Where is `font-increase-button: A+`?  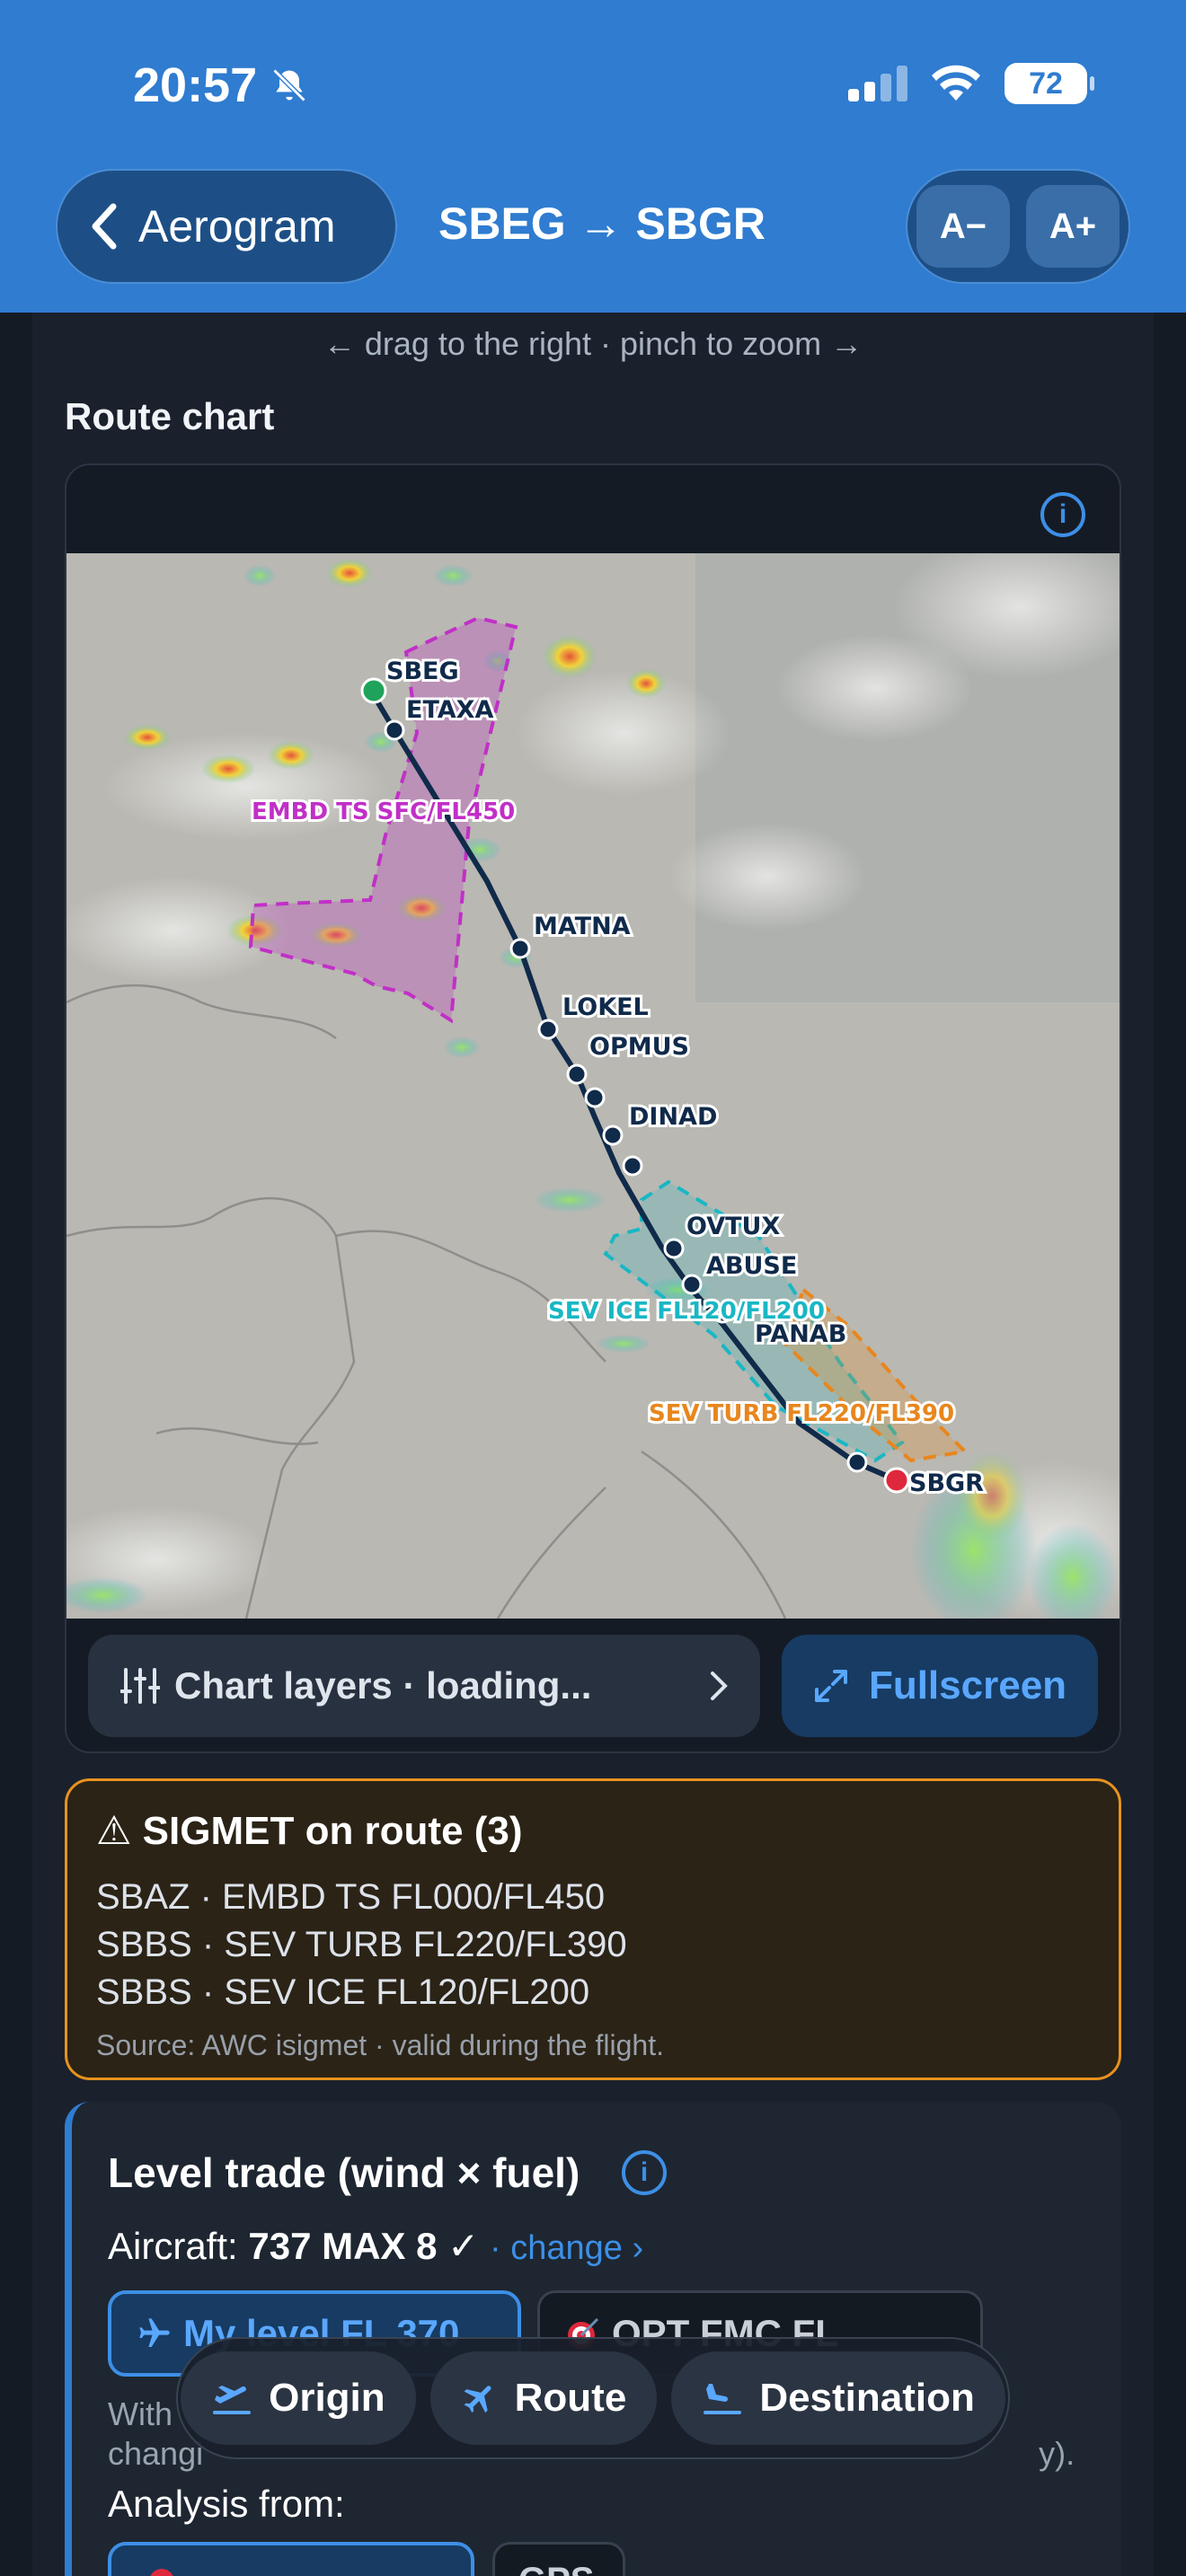 font-increase-button: A+ is located at coordinates (1073, 226).